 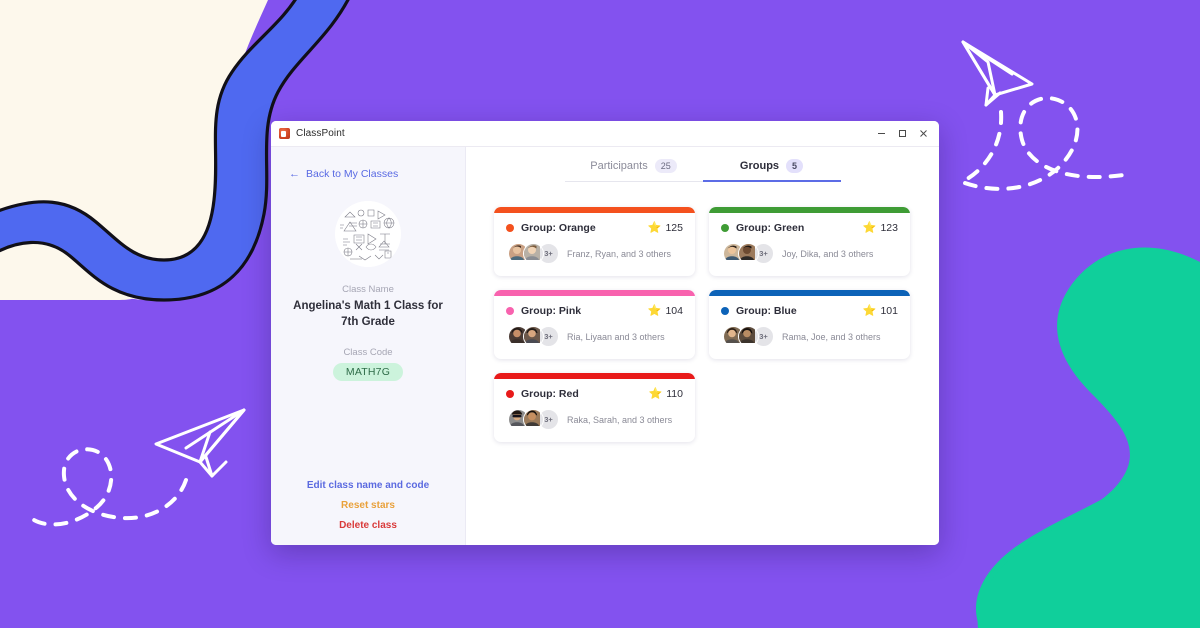 What do you see at coordinates (923, 134) in the screenshot?
I see `close-icon` at bounding box center [923, 134].